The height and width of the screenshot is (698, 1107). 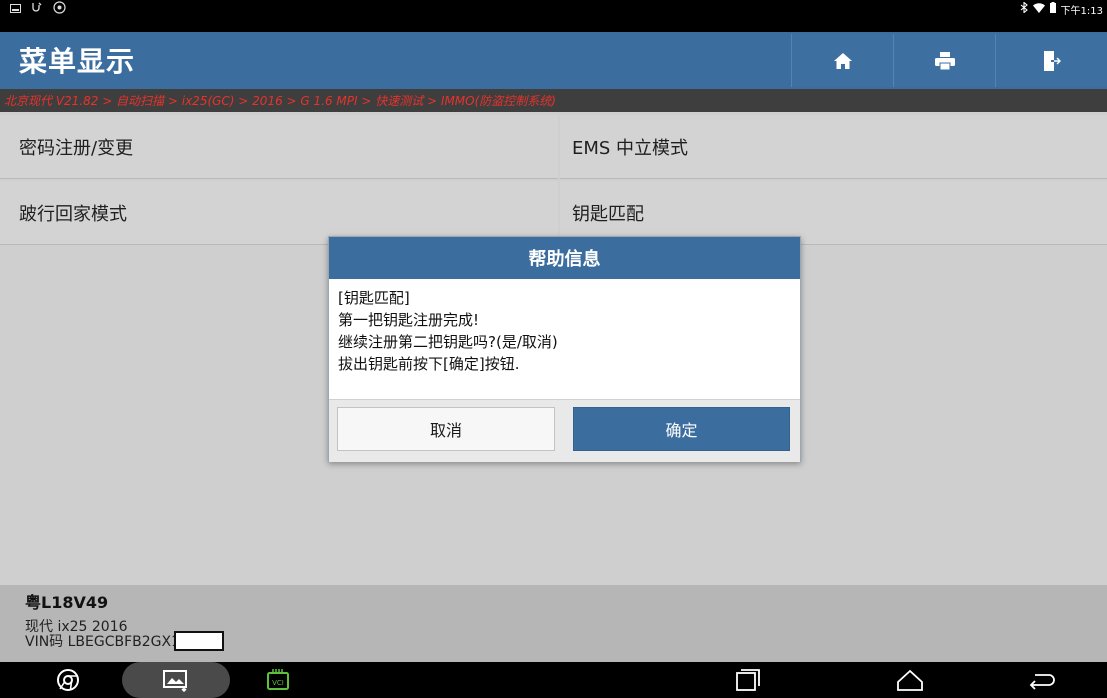 What do you see at coordinates (67, 602) in the screenshot?
I see `license-plate: 粤L18V49` at bounding box center [67, 602].